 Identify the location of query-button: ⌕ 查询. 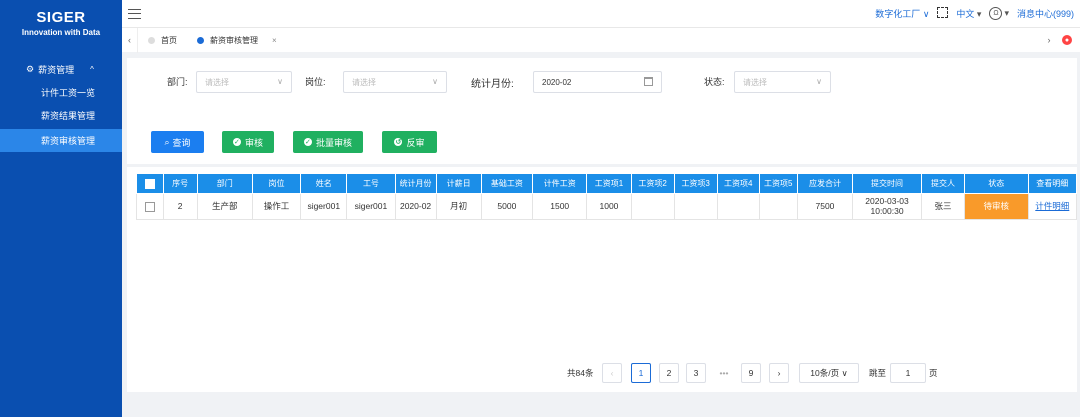
(177, 142).